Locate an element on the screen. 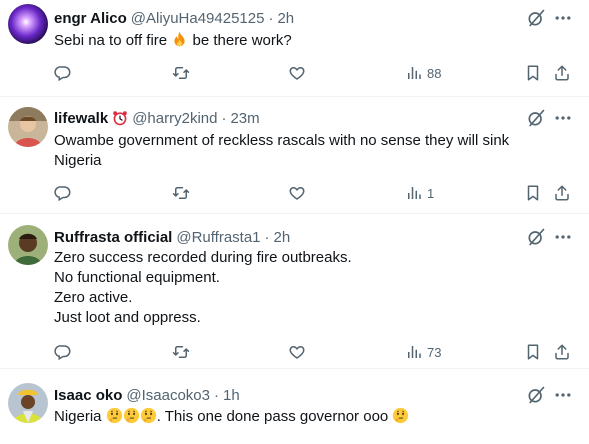 The width and height of the screenshot is (589, 444). alarm-clock-emoji is located at coordinates (120, 118).